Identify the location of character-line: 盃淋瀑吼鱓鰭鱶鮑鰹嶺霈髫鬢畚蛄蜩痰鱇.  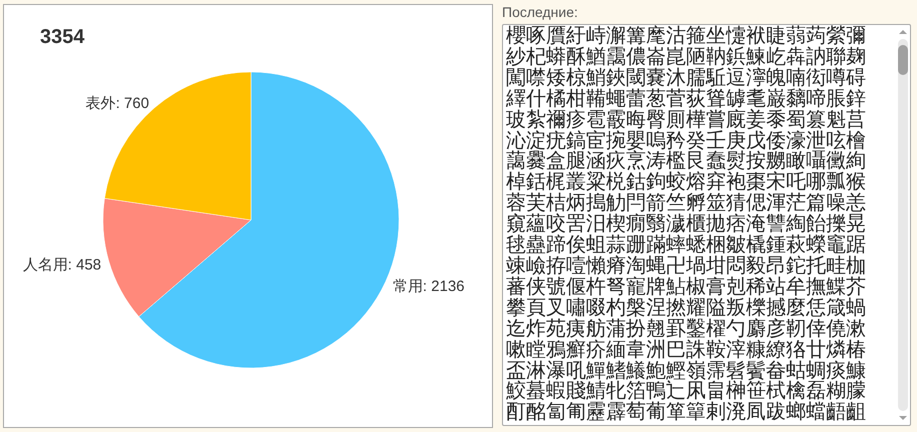
(686, 371).